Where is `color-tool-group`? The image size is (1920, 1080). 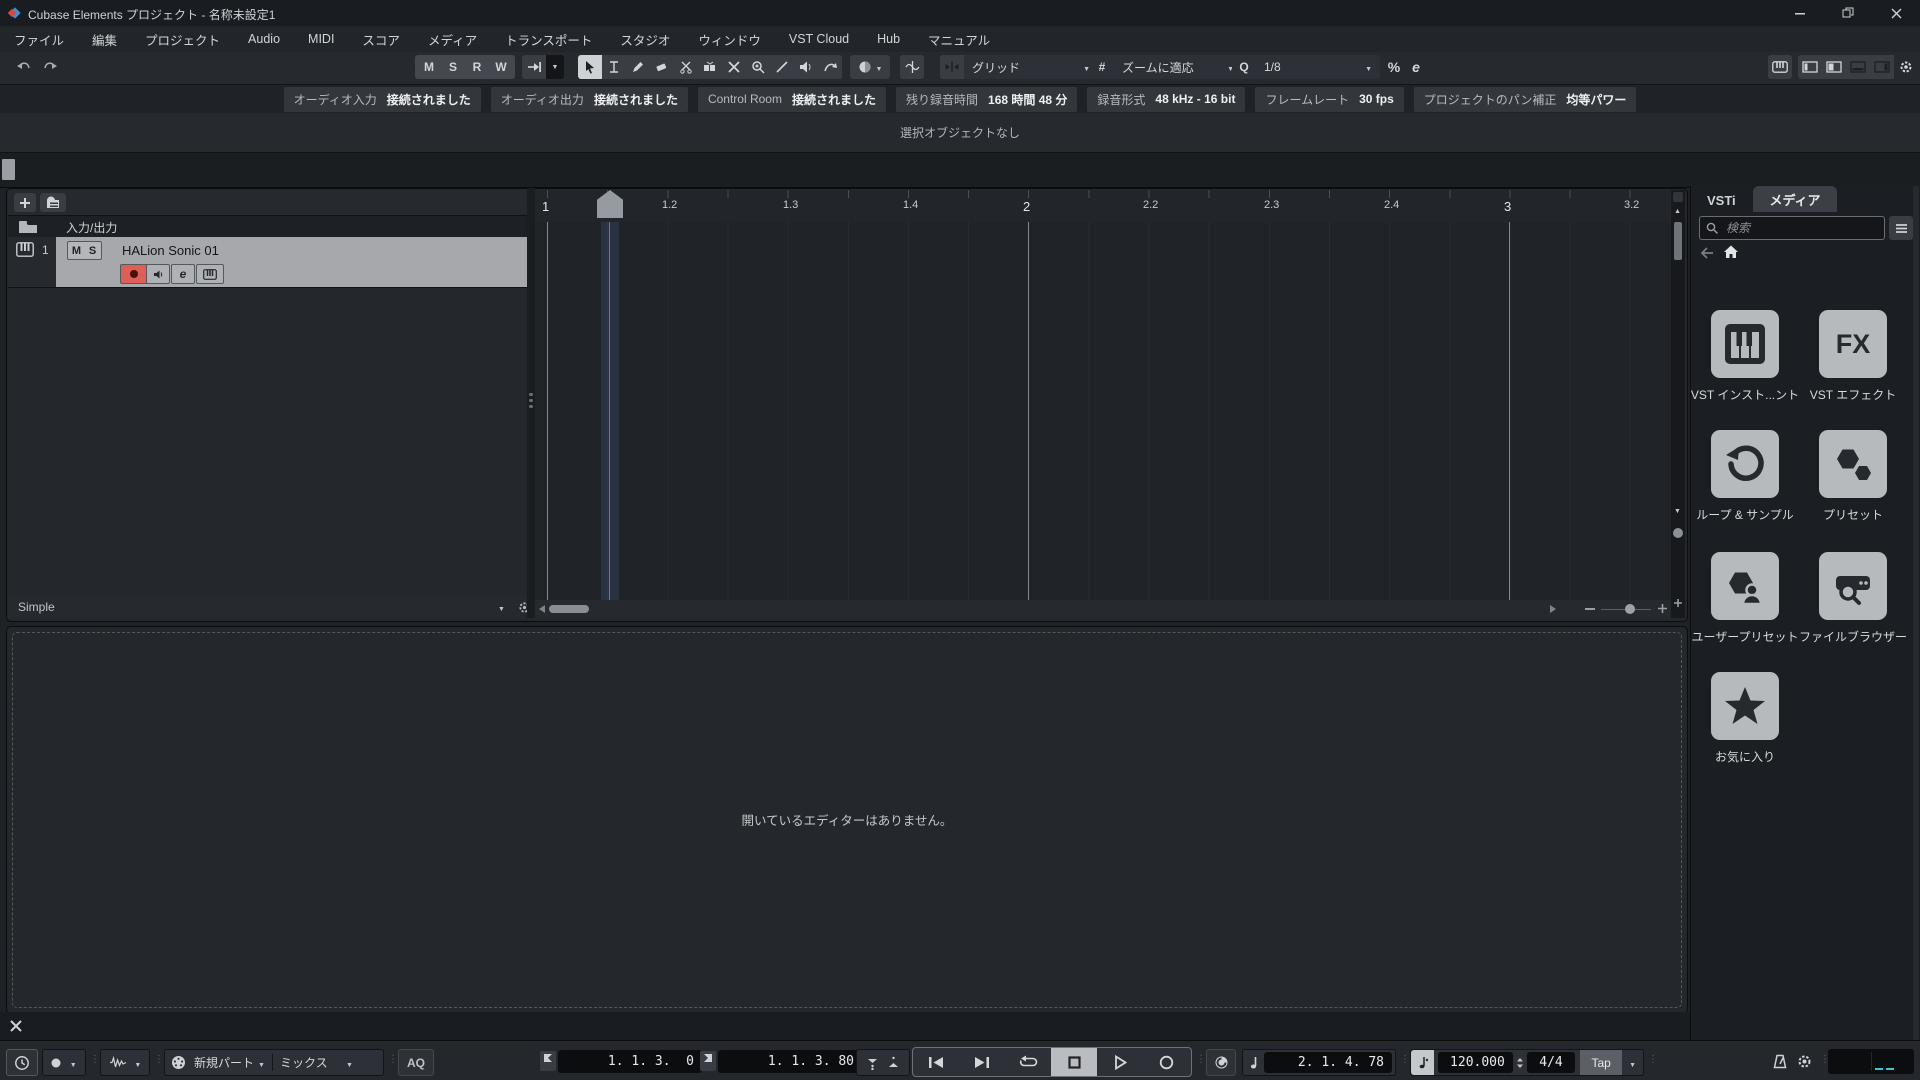 color-tool-group is located at coordinates (870, 67).